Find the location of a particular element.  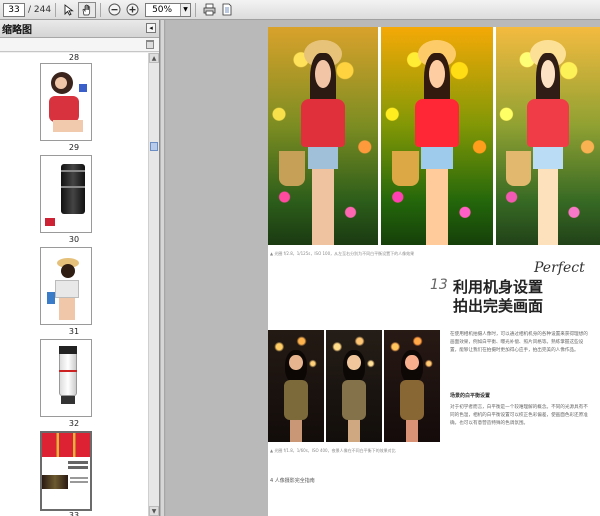

scrollbar-thumb is located at coordinates (154, 146).